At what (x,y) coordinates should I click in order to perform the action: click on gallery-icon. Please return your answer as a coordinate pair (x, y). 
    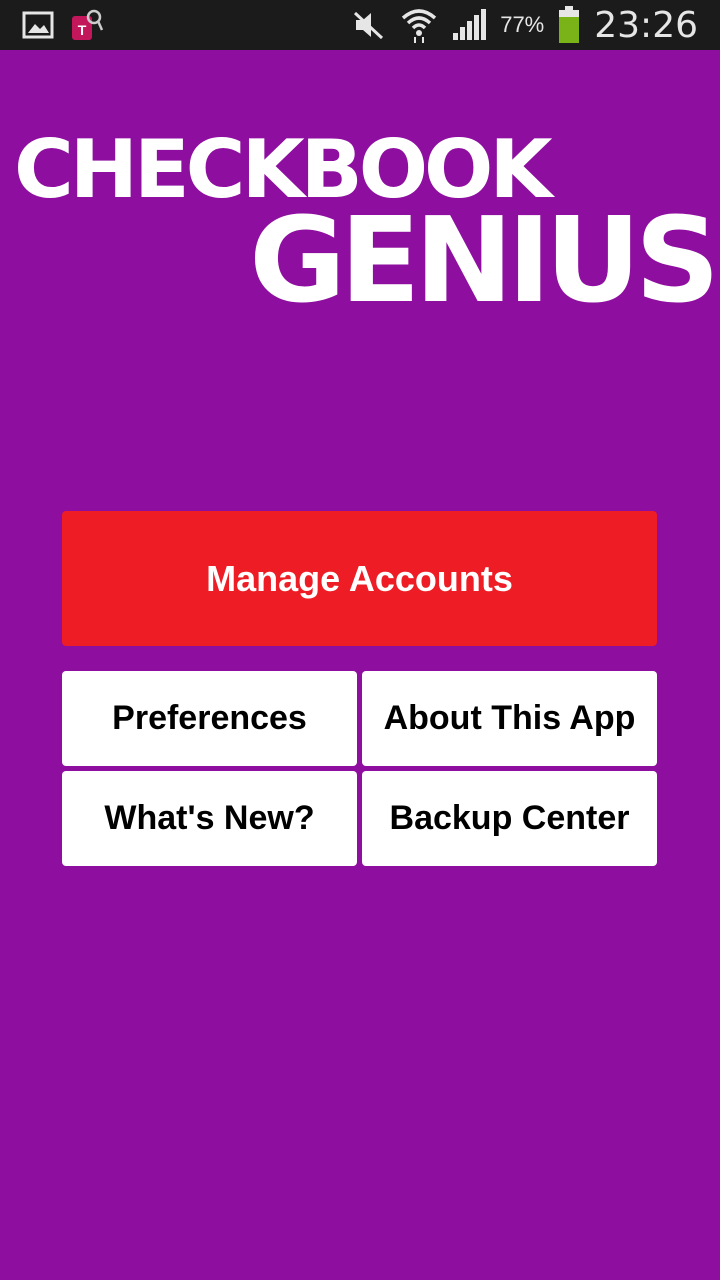
    Looking at the image, I should click on (38, 25).